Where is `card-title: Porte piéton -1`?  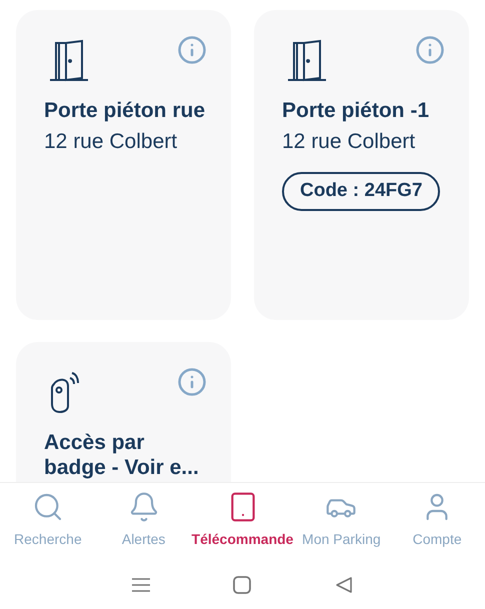
card-title: Porte piéton -1 is located at coordinates (356, 110).